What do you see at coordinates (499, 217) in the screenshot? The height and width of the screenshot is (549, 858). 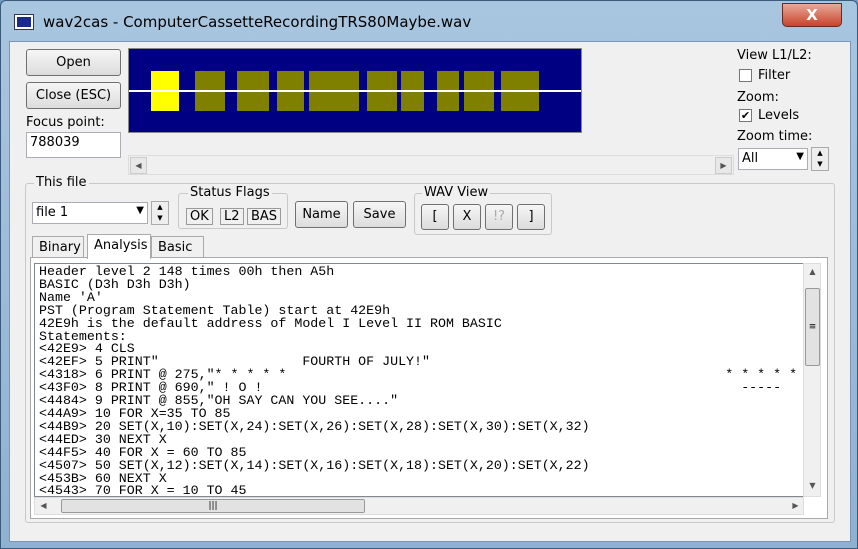 I see `wav-check-button: !?` at bounding box center [499, 217].